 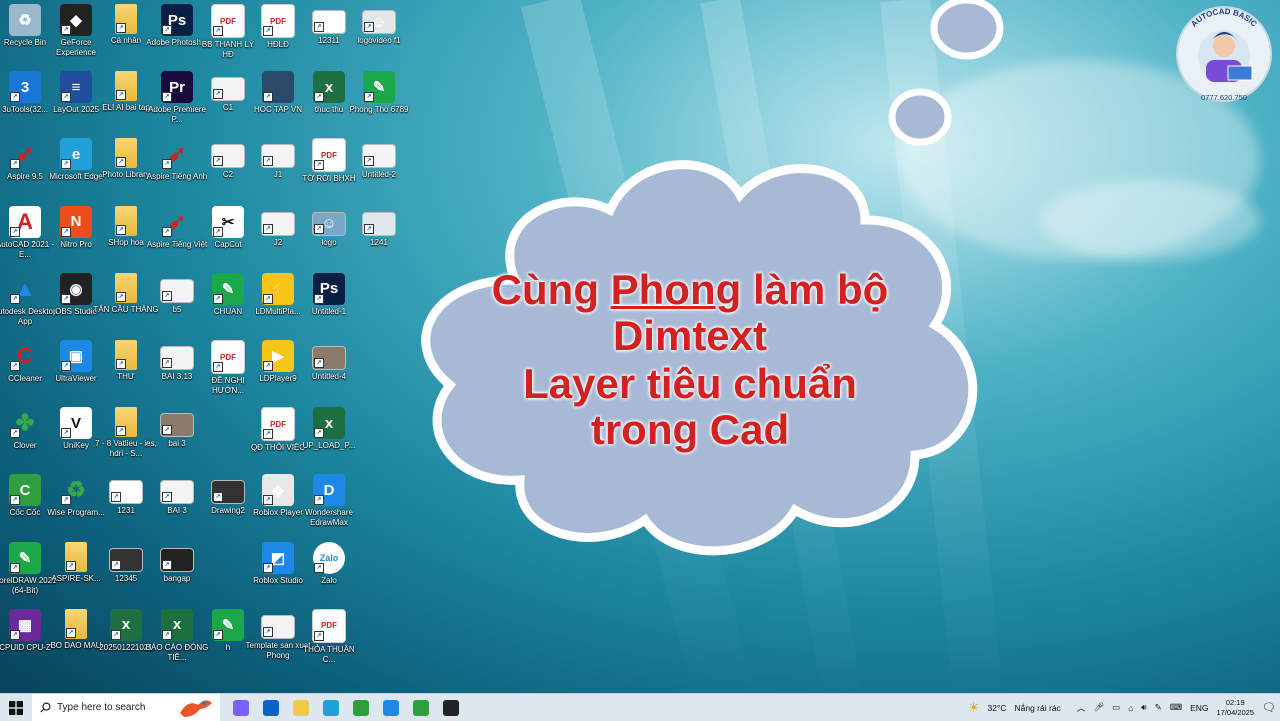 I want to click on title-name-underlined: Phong, so click(x=676, y=289).